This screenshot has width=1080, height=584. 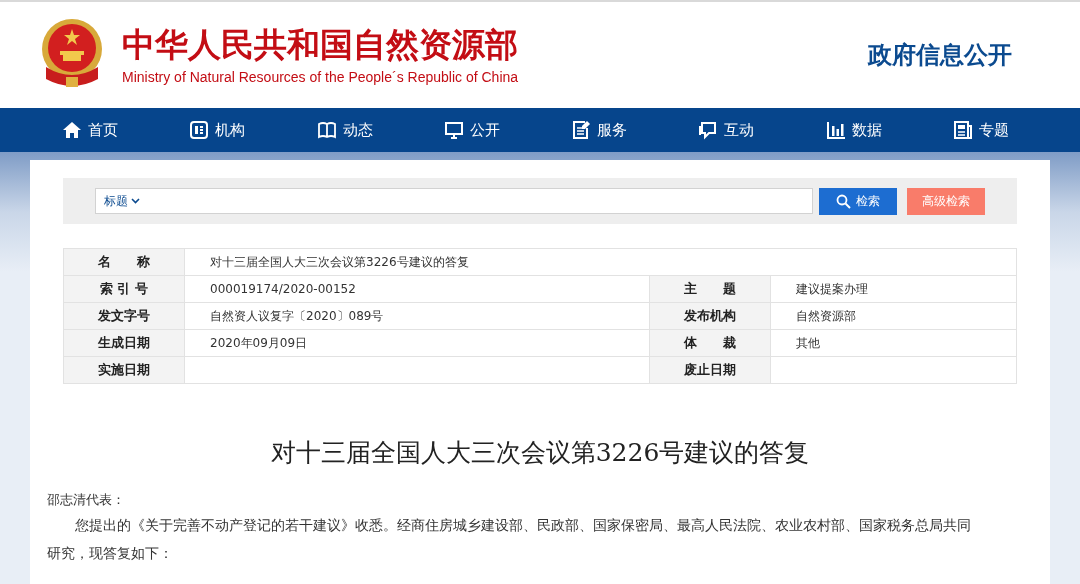 What do you see at coordinates (507, 130) in the screenshot?
I see `nav-item: 公开` at bounding box center [507, 130].